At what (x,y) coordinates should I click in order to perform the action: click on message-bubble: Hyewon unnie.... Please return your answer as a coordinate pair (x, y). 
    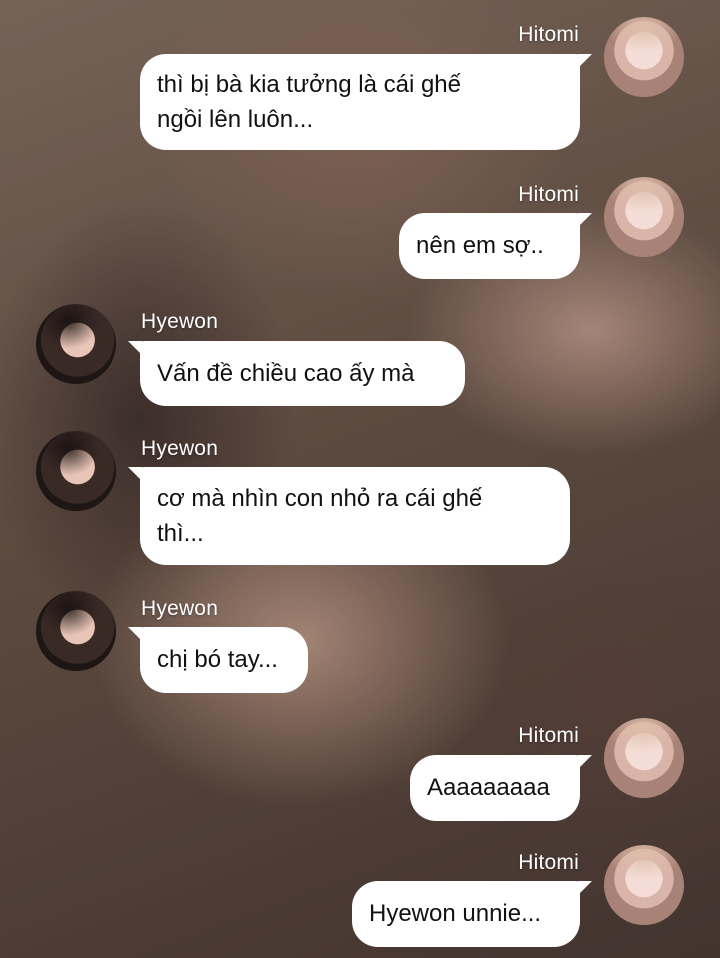
    Looking at the image, I should click on (472, 914).